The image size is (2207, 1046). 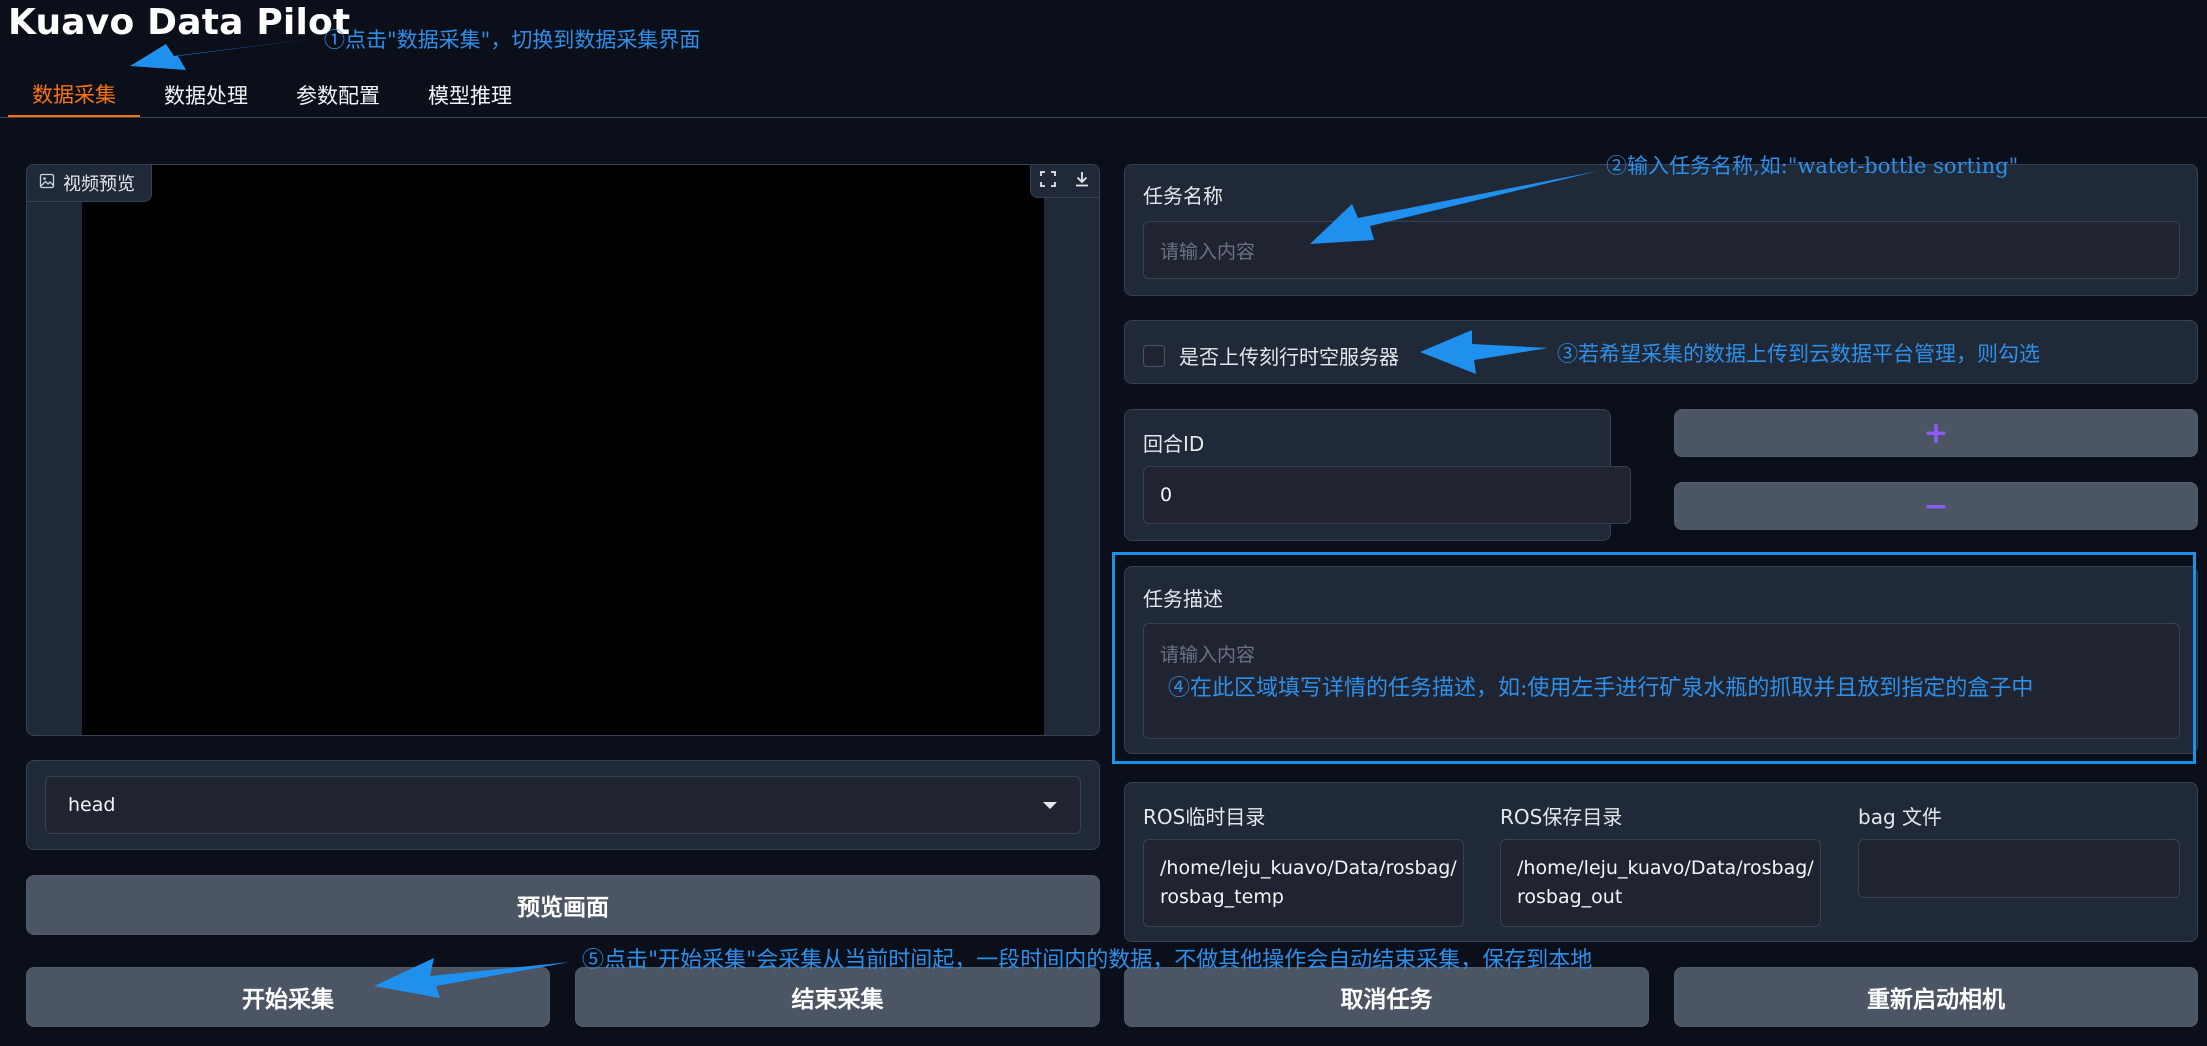 I want to click on annotation-2: ②输入任务名称,如:"watet-bottle sorting", so click(x=1812, y=166).